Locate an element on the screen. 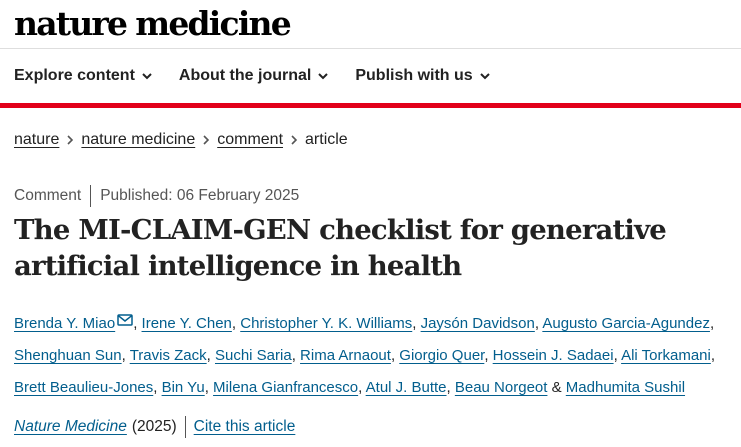  published-date: Published: 06 February 2025 is located at coordinates (200, 195).